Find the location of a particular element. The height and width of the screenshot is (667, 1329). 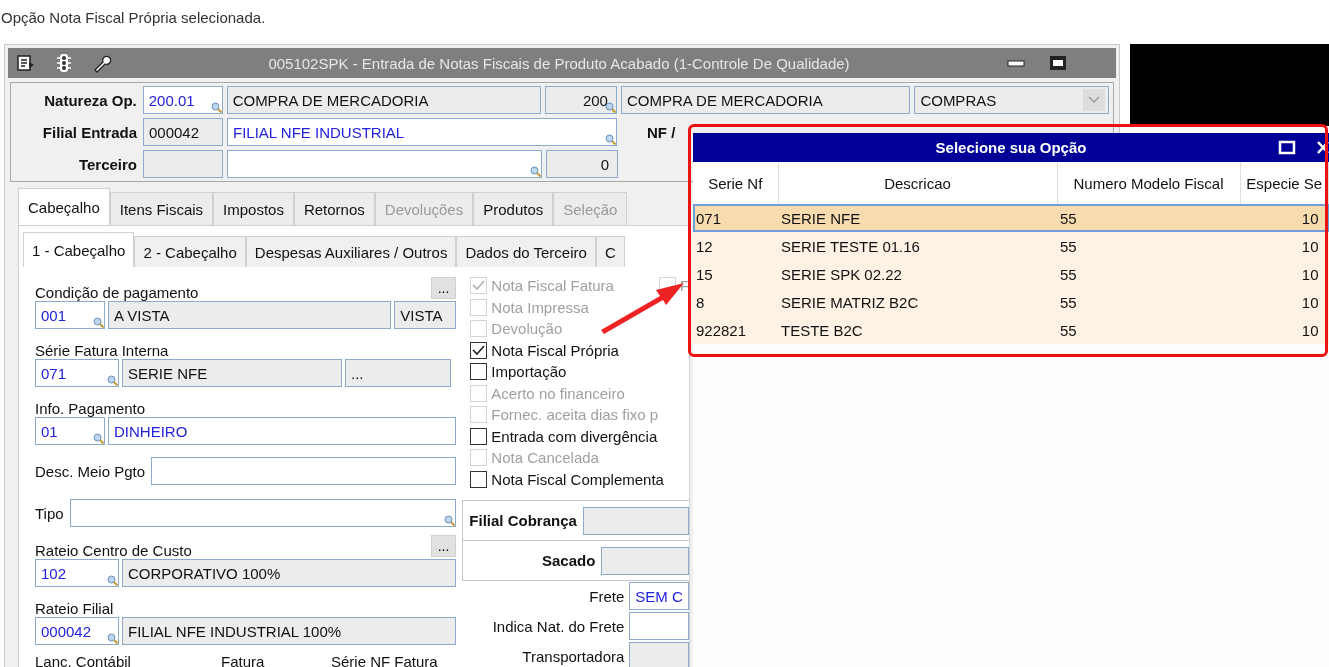

dialog-title: Selecione sua Opção is located at coordinates (1011, 147).